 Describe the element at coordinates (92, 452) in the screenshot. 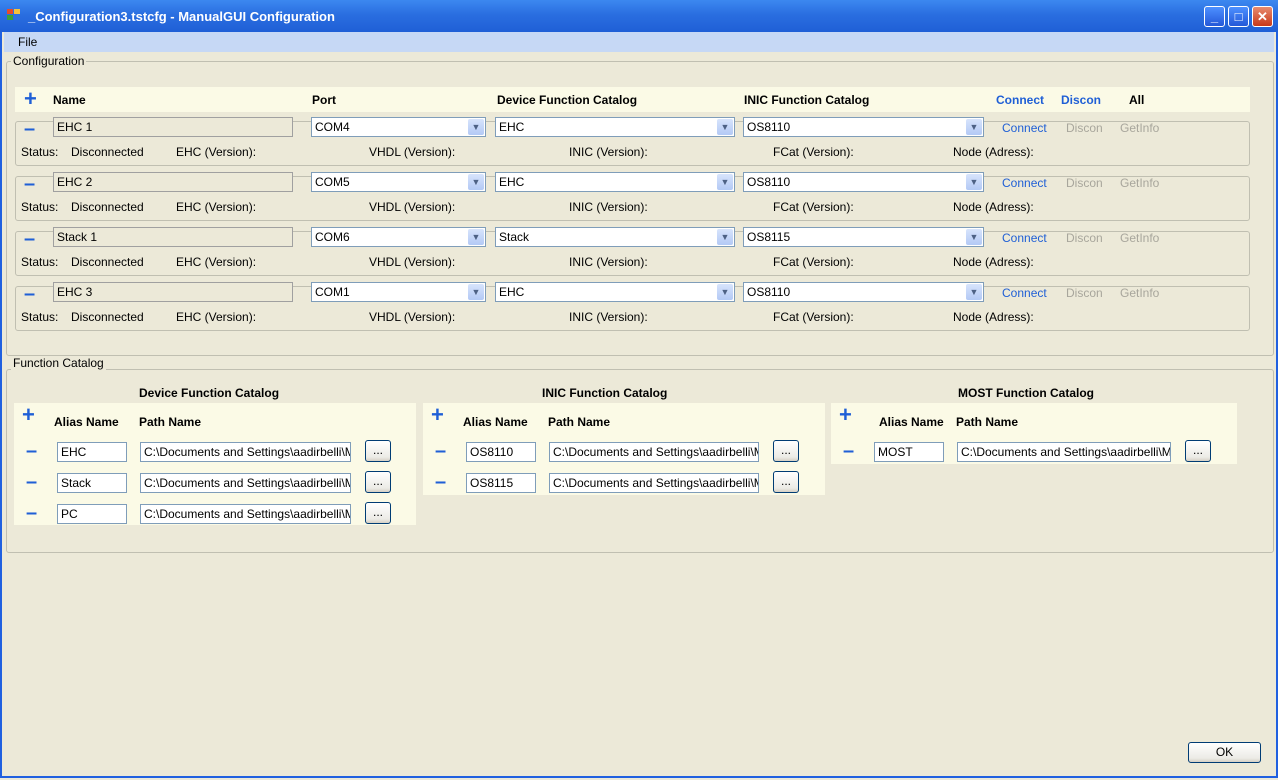

I see `alias-name-field: EHC` at that location.